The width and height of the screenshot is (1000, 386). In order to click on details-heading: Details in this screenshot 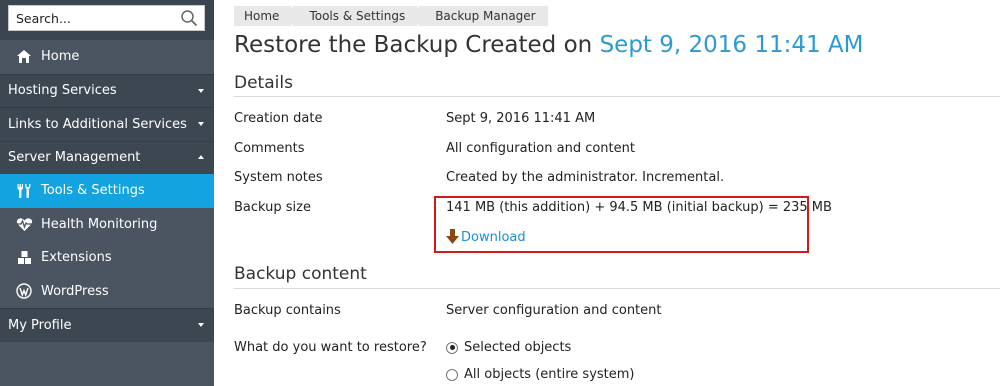, I will do `click(263, 83)`.